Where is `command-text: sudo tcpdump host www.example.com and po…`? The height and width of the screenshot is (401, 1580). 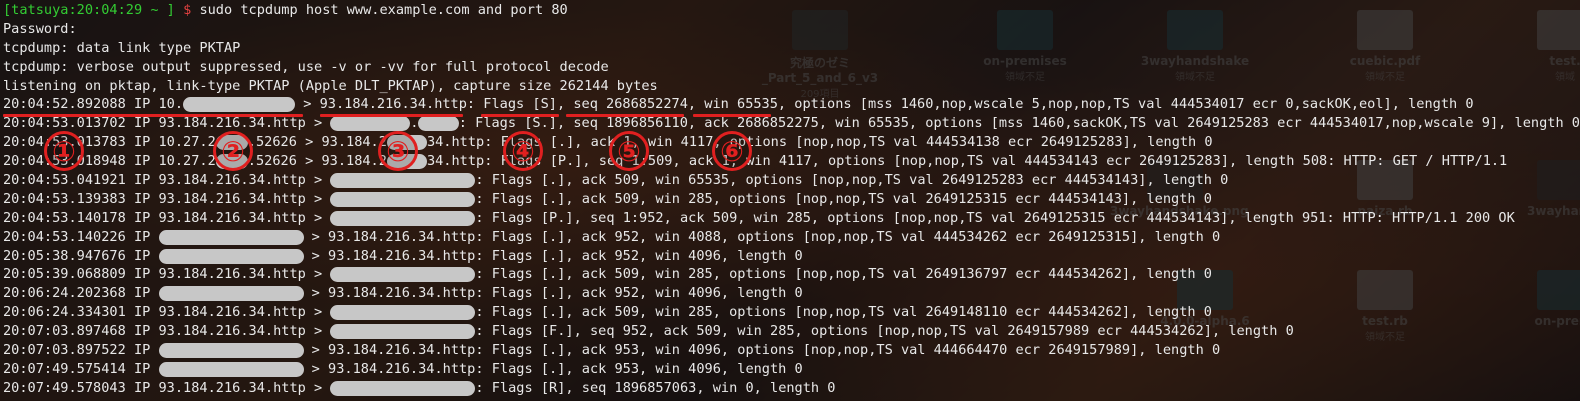
command-text: sudo tcpdump host www.example.com and po… is located at coordinates (383, 10).